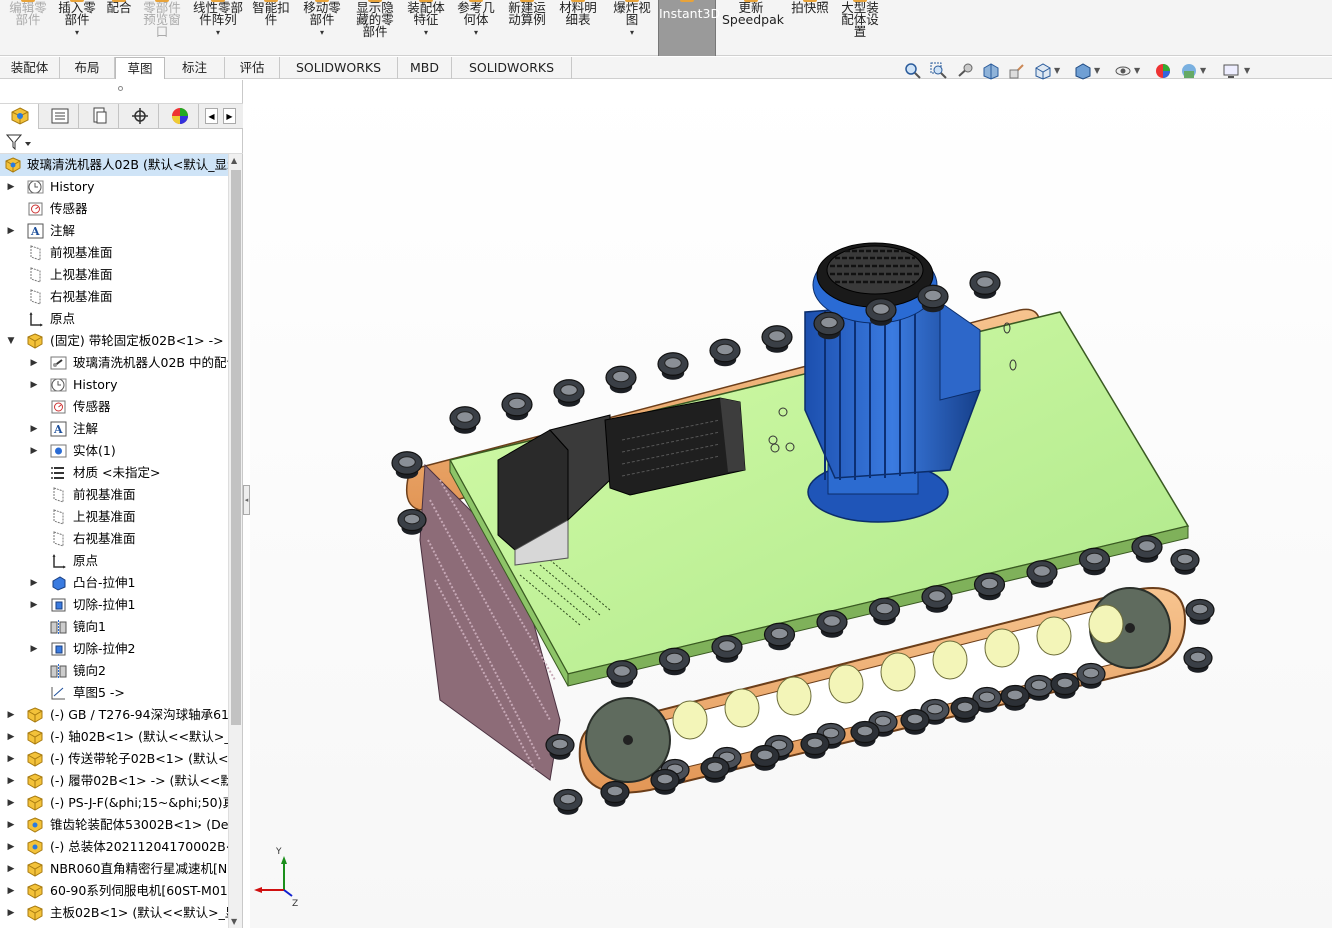 This screenshot has height=931, width=1332. Describe the element at coordinates (11, 341) in the screenshot. I see `expanded-arrow-icon: ▼` at that location.